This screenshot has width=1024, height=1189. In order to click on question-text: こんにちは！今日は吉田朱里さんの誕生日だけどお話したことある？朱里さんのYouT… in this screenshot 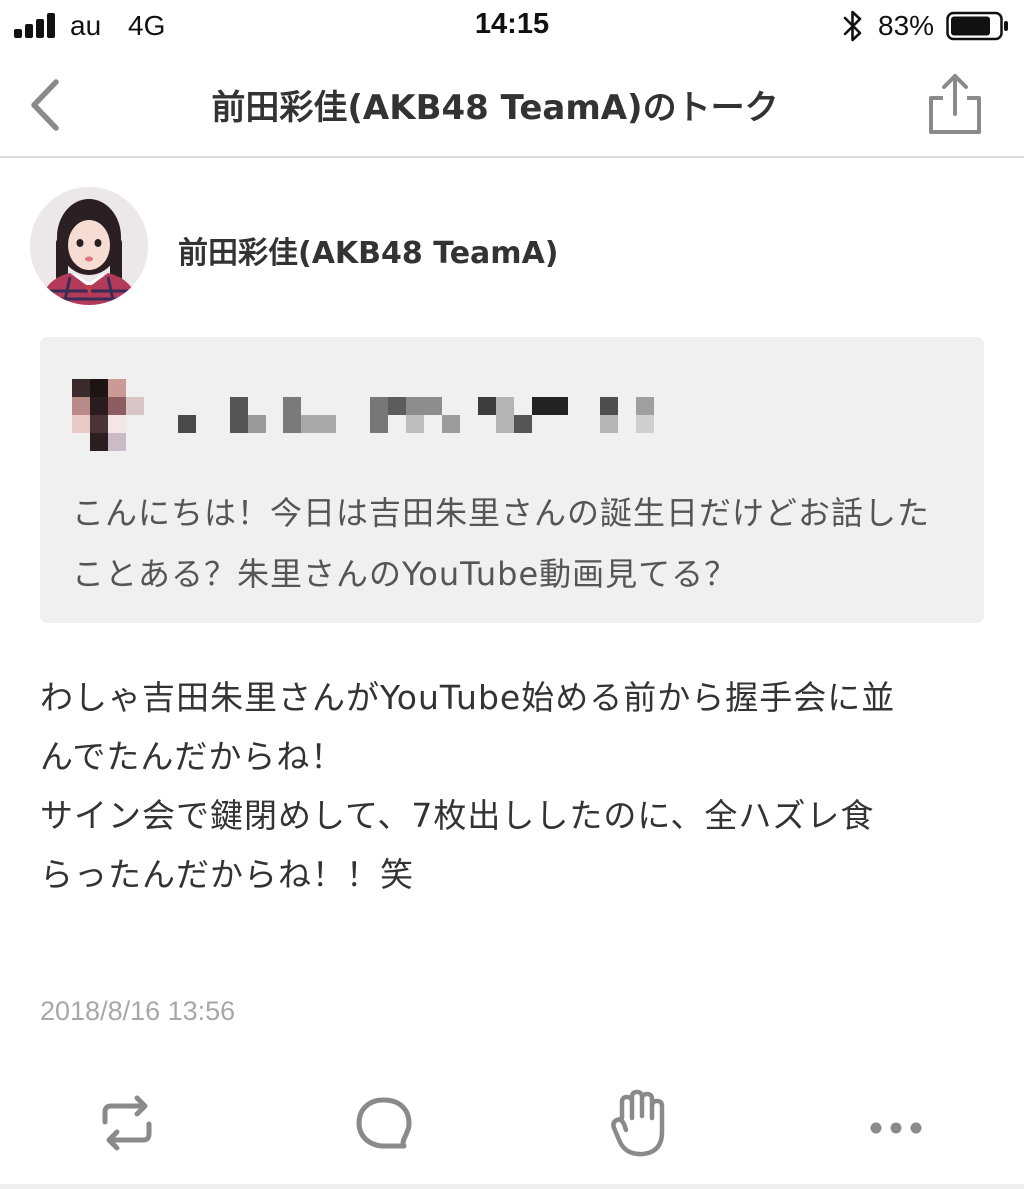, I will do `click(501, 544)`.